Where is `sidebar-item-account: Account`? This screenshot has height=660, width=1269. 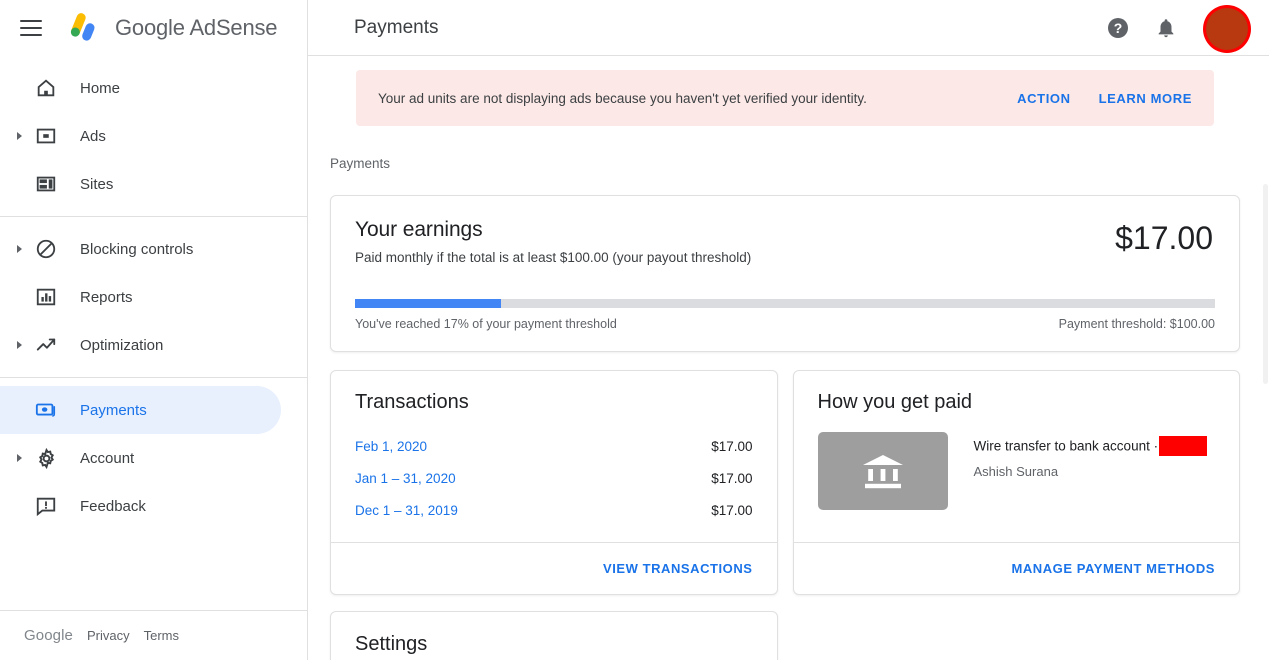 sidebar-item-account: Account is located at coordinates (140, 458).